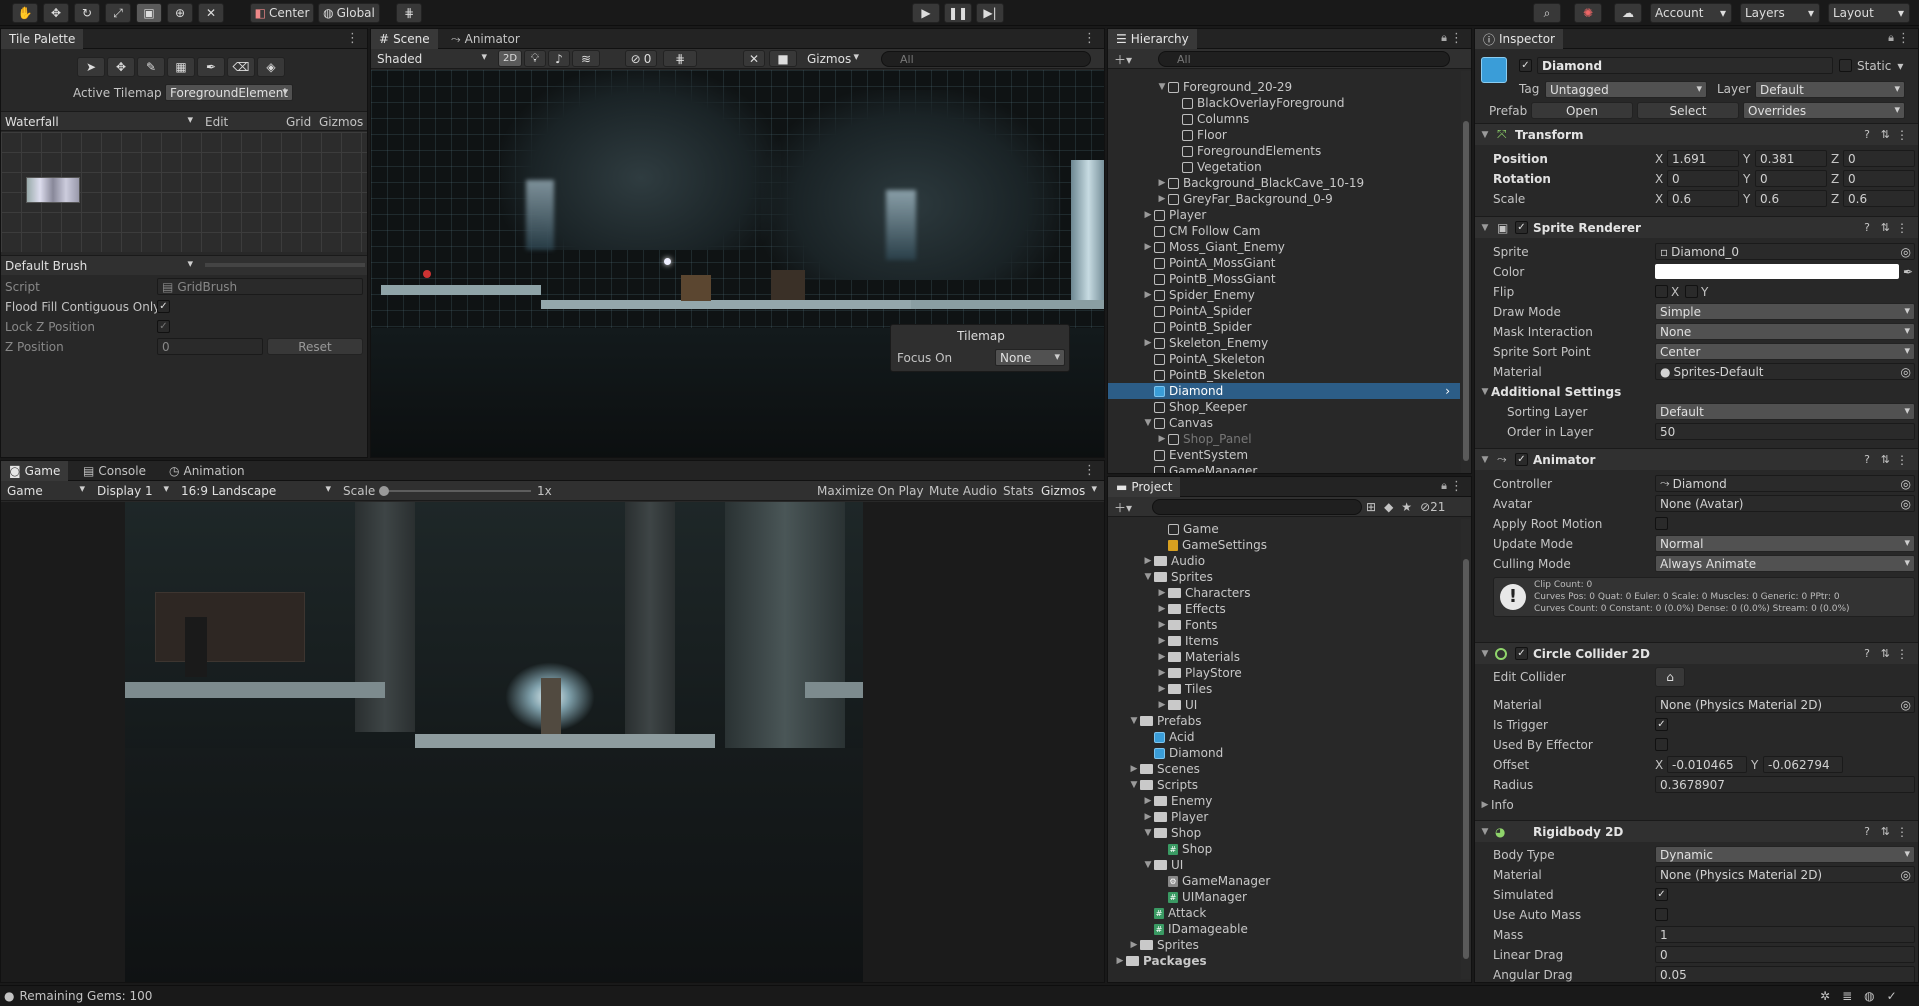  I want to click on palette-dropdown: Waterfall, so click(99, 121).